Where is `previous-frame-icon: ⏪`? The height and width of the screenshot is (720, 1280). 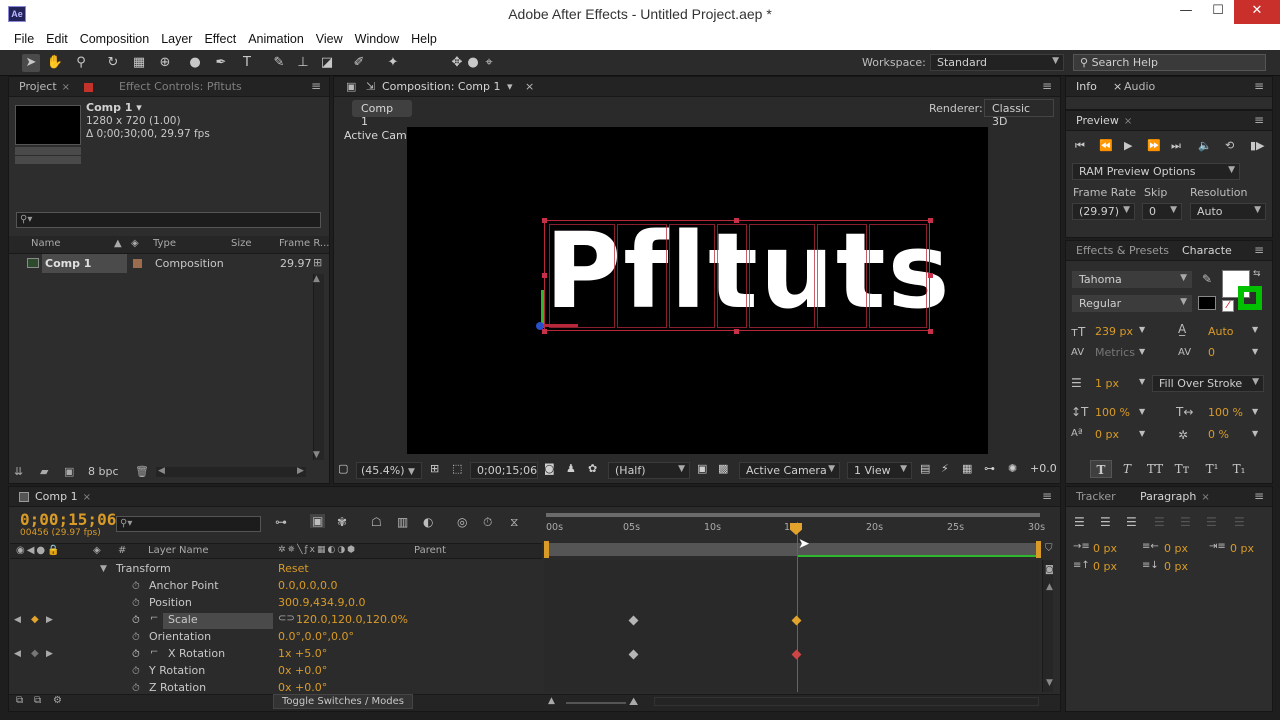
previous-frame-icon: ⏪ is located at coordinates (1106, 145).